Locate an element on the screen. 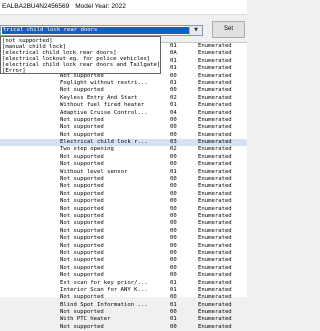  table-row: Without level sensor 01 Enumerated is located at coordinates (123, 172).